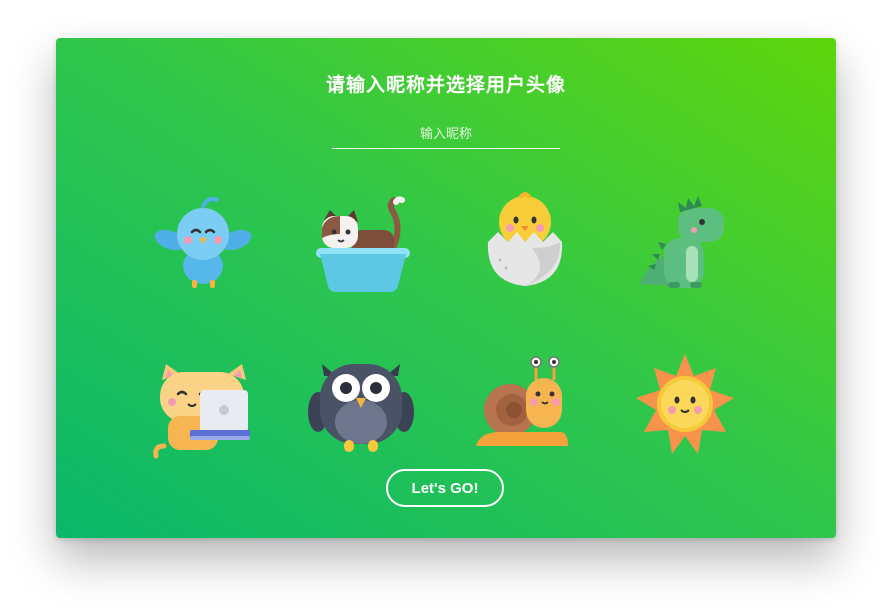 Image resolution: width=892 pixels, height=612 pixels. I want to click on cat-in-bathtub-icon, so click(363, 244).